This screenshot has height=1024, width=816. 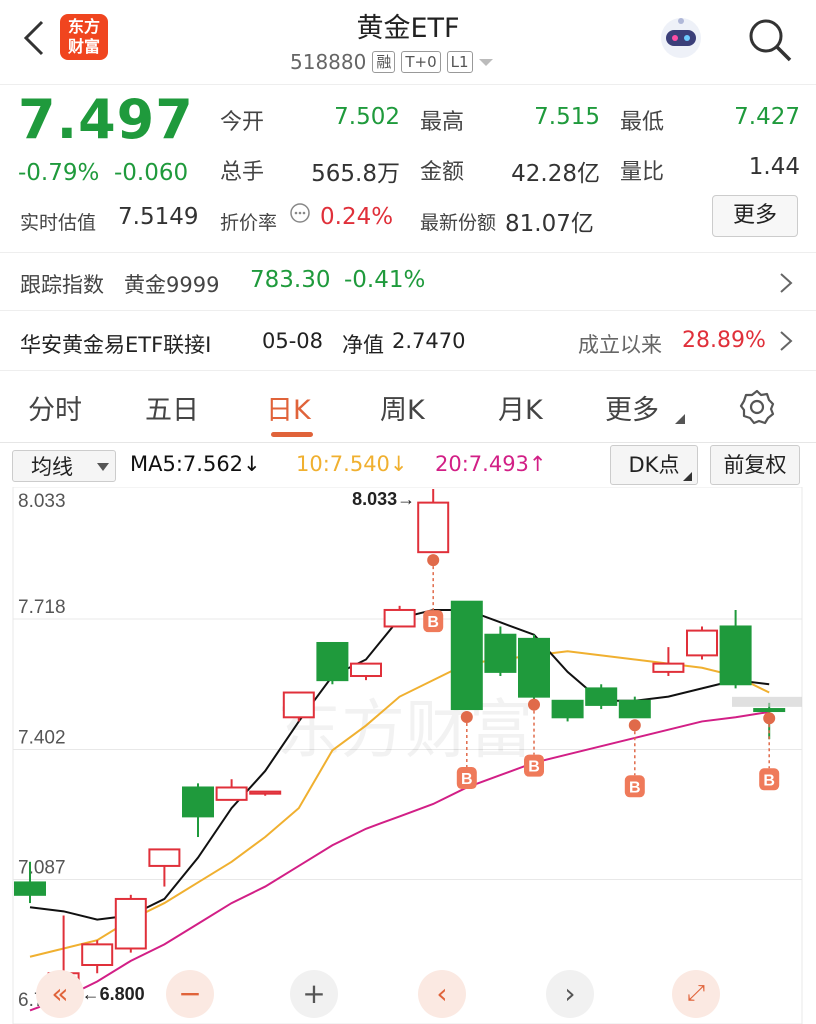 What do you see at coordinates (62, 285) in the screenshot?
I see `tracking-label: 跟踪指数` at bounding box center [62, 285].